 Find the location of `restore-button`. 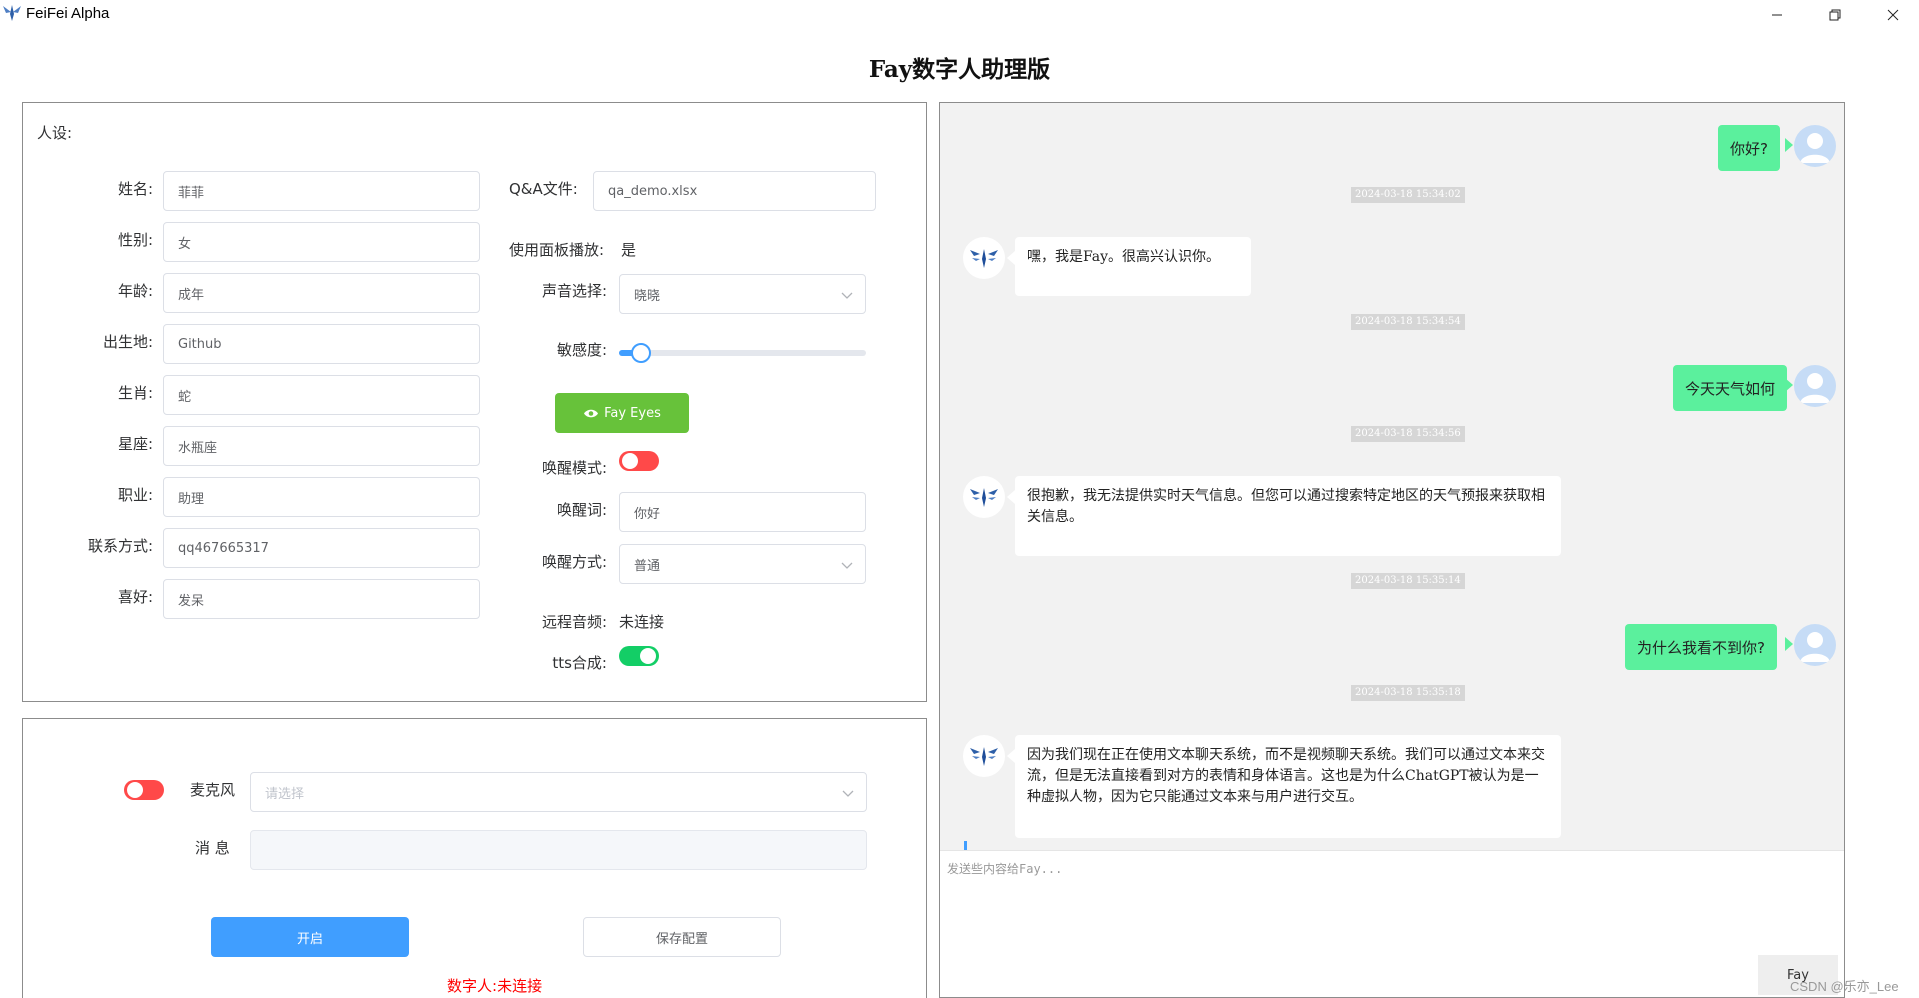

restore-button is located at coordinates (1835, 15).